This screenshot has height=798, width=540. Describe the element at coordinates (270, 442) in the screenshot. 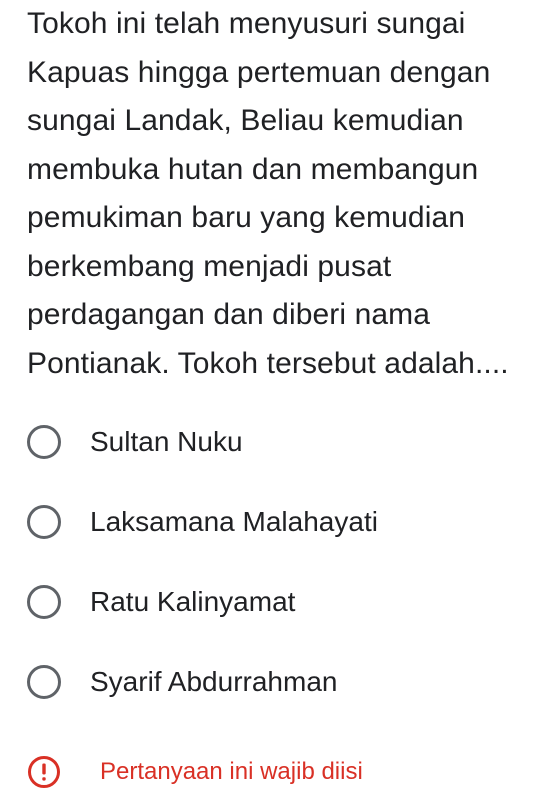

I see `option-sultan-nuku: Sultan Nuku` at that location.